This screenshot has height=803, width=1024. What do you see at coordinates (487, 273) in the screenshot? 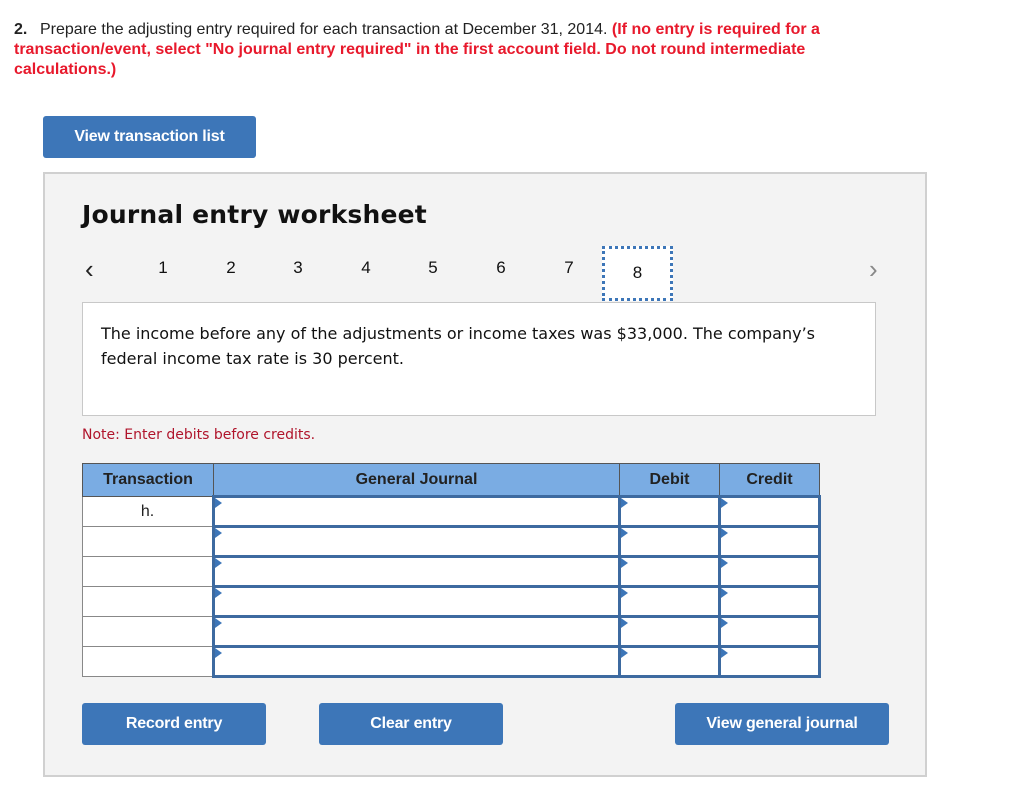
I see `transaction-pager: ‹ 1 2 3 4 5 6 7 8 ›` at bounding box center [487, 273].